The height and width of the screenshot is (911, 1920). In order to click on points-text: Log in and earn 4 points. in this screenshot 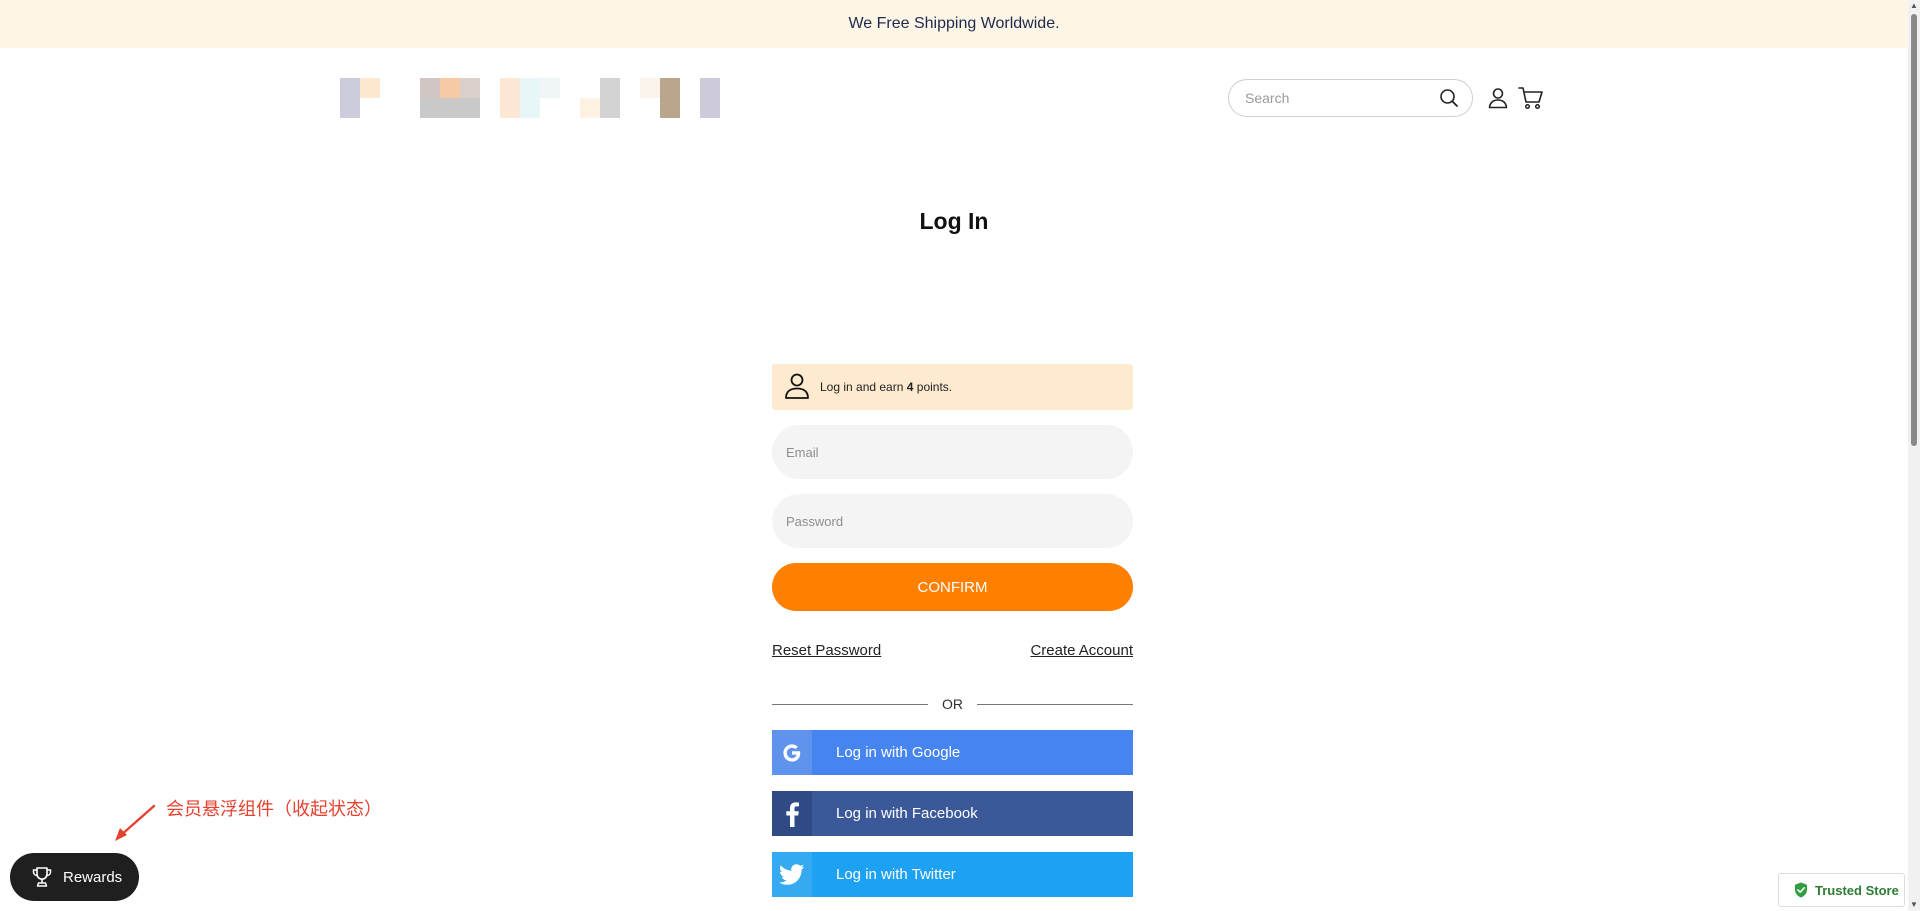, I will do `click(886, 387)`.